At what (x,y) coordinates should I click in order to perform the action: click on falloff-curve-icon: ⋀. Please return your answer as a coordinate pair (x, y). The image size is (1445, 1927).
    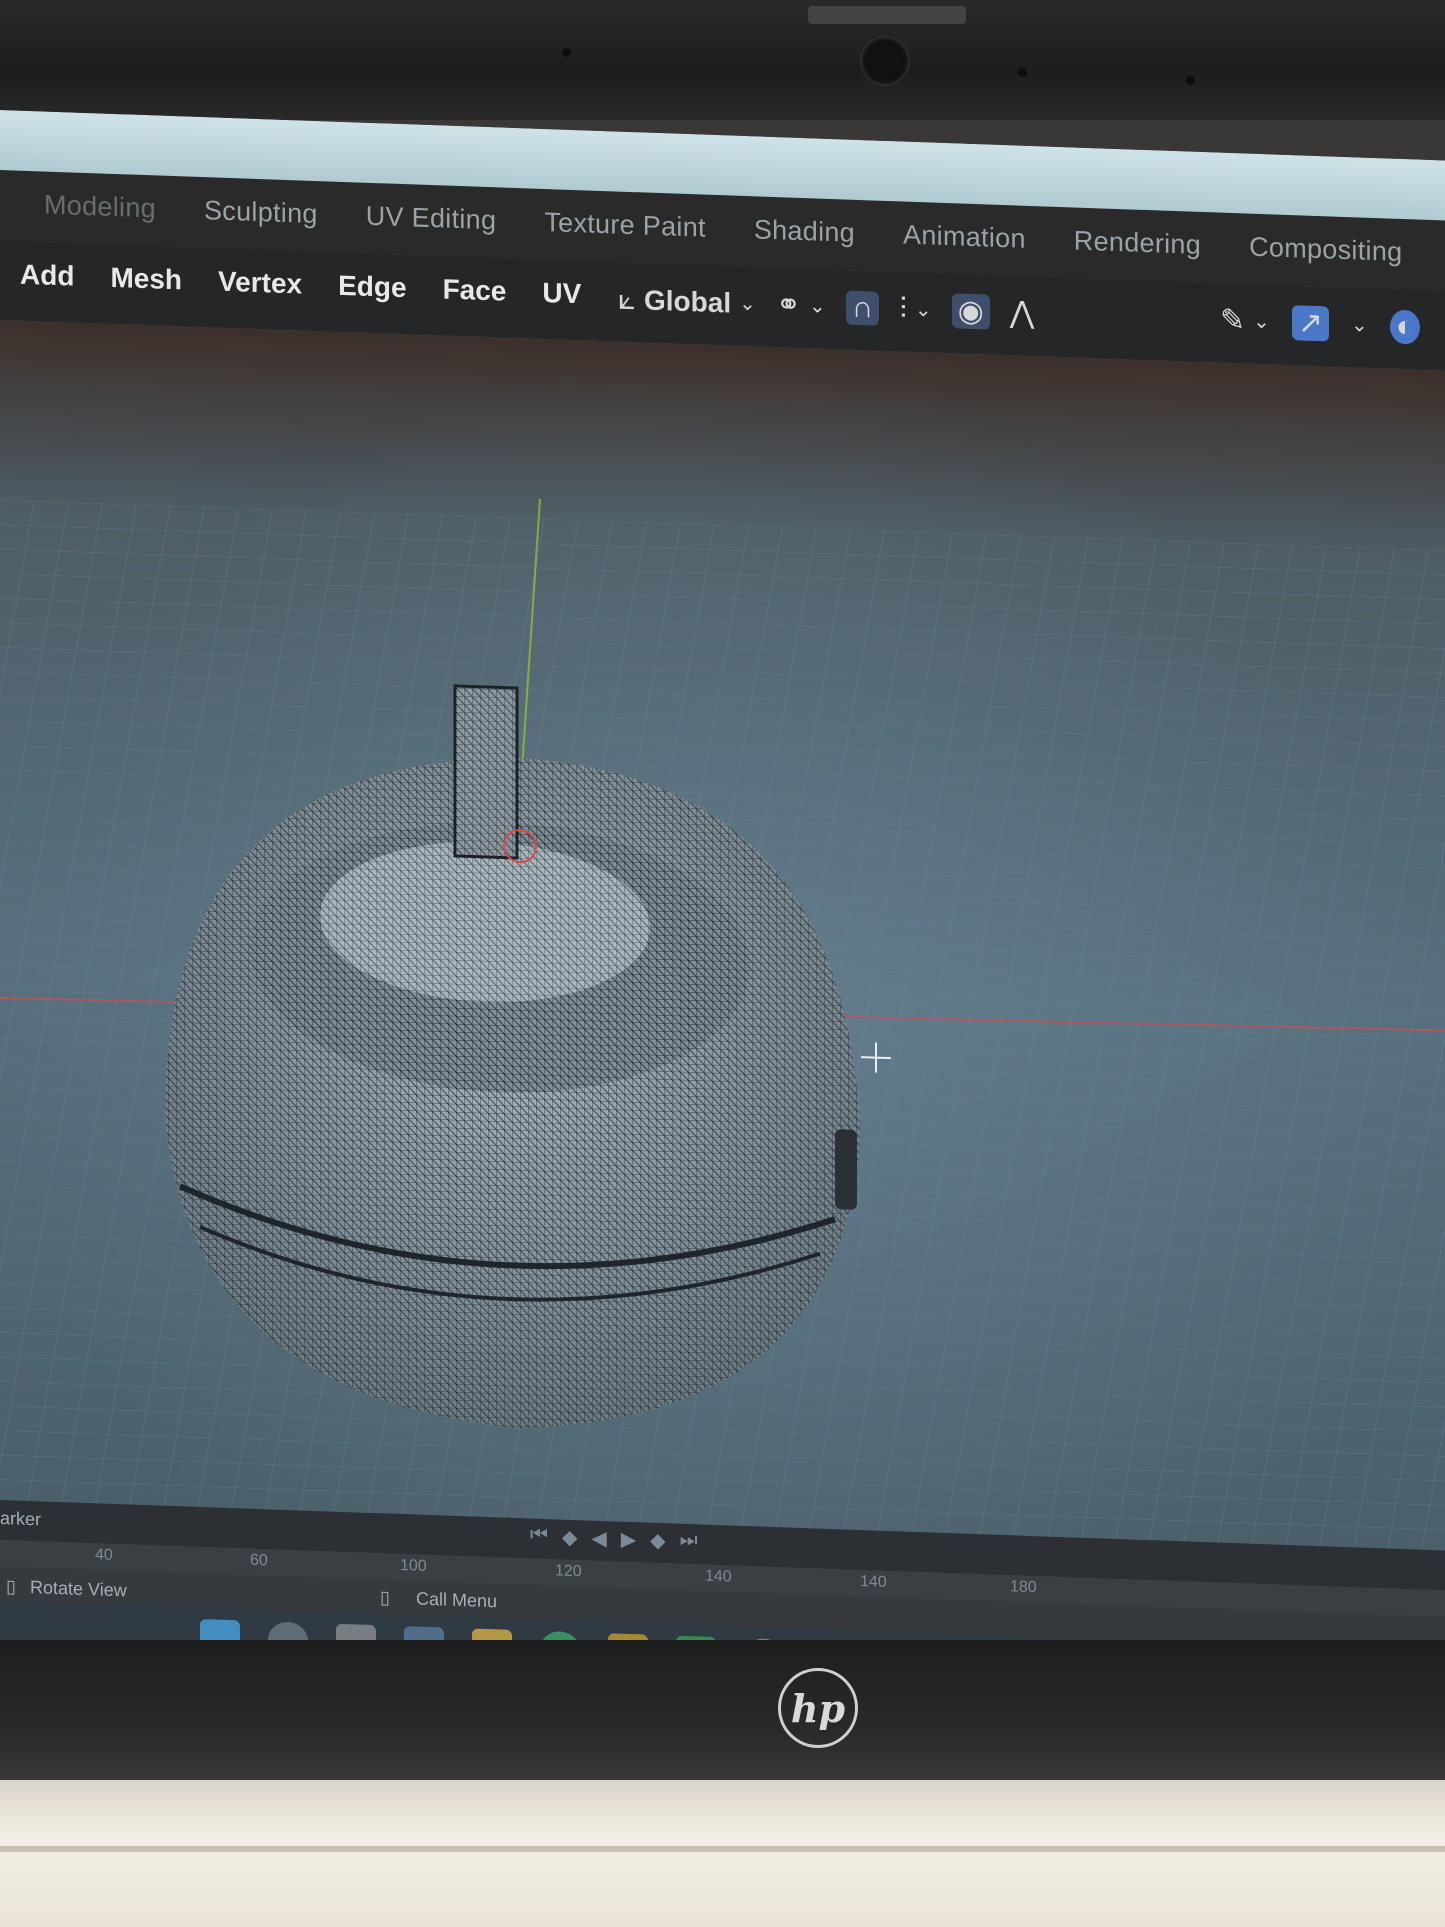
    Looking at the image, I should click on (1022, 313).